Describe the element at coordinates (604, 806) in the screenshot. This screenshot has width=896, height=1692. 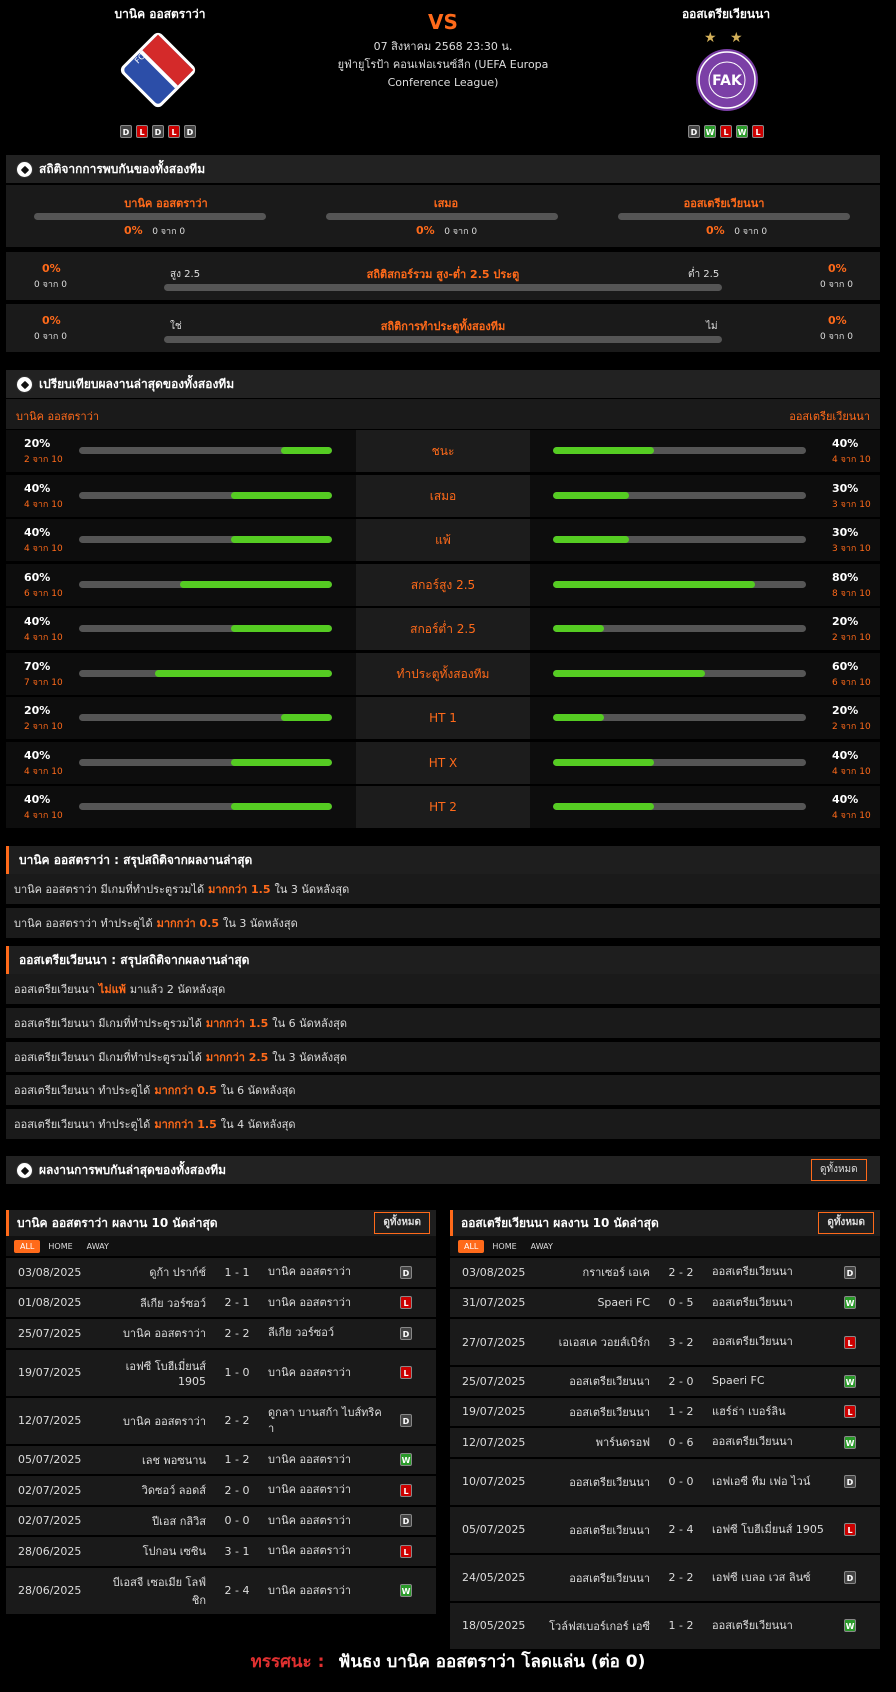
I see `compare-away-fill` at that location.